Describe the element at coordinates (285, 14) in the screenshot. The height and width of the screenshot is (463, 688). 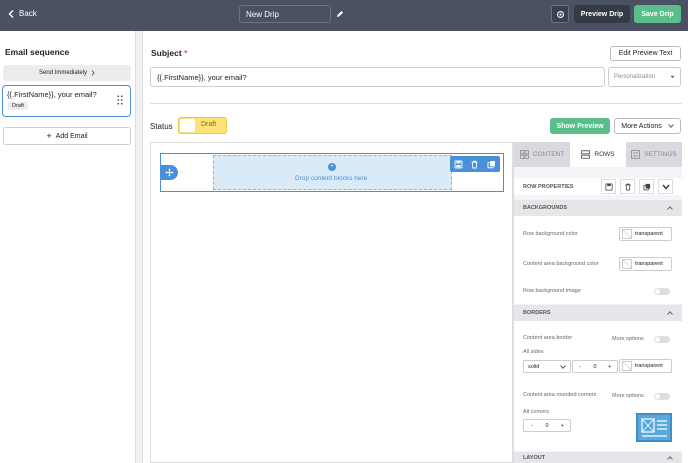
I see `drip-name-input: New Drip` at that location.